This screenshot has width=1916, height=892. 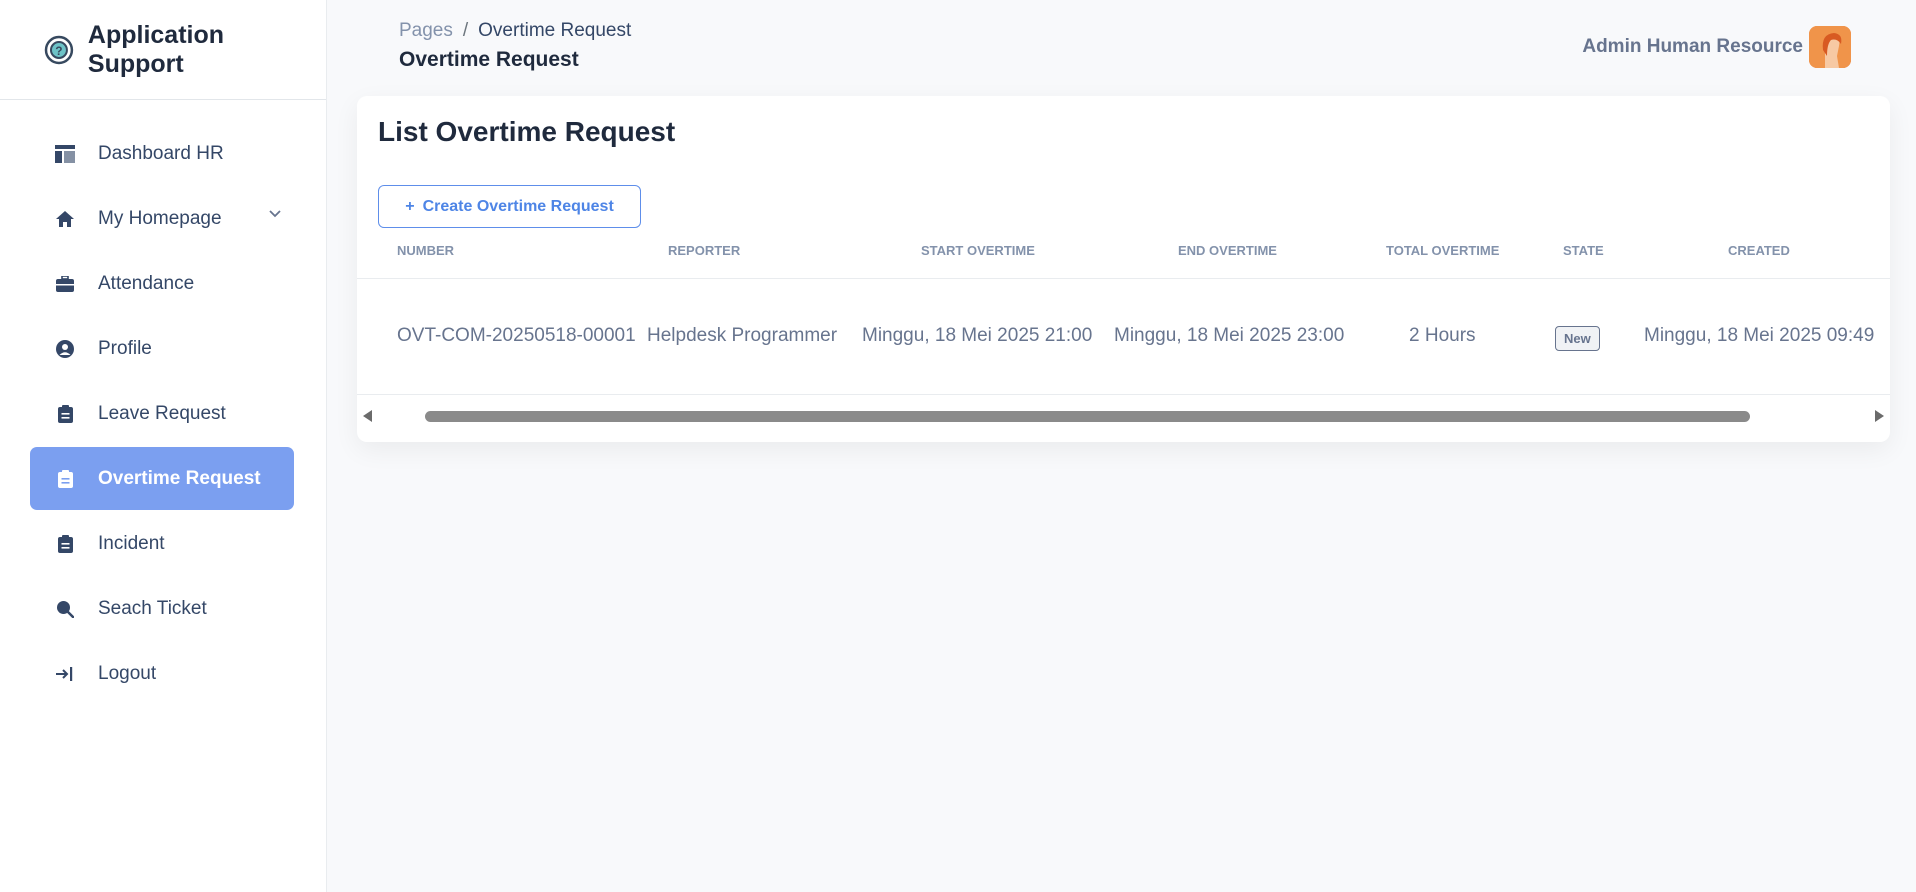 I want to click on sidebar-item-search-ticket: Seach Ticket, so click(x=162, y=608).